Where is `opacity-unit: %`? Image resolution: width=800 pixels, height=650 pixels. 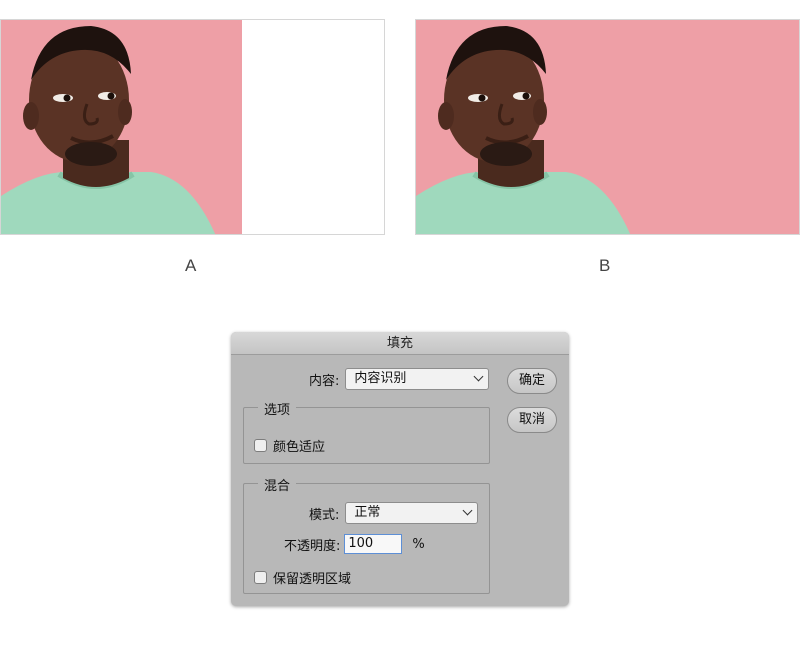
opacity-unit: % is located at coordinates (418, 544).